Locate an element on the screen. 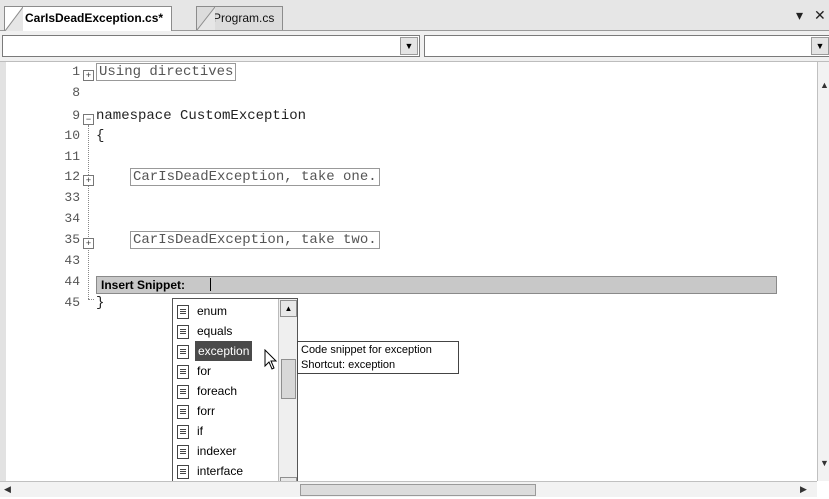  list-item: foreach is located at coordinates (225, 391).